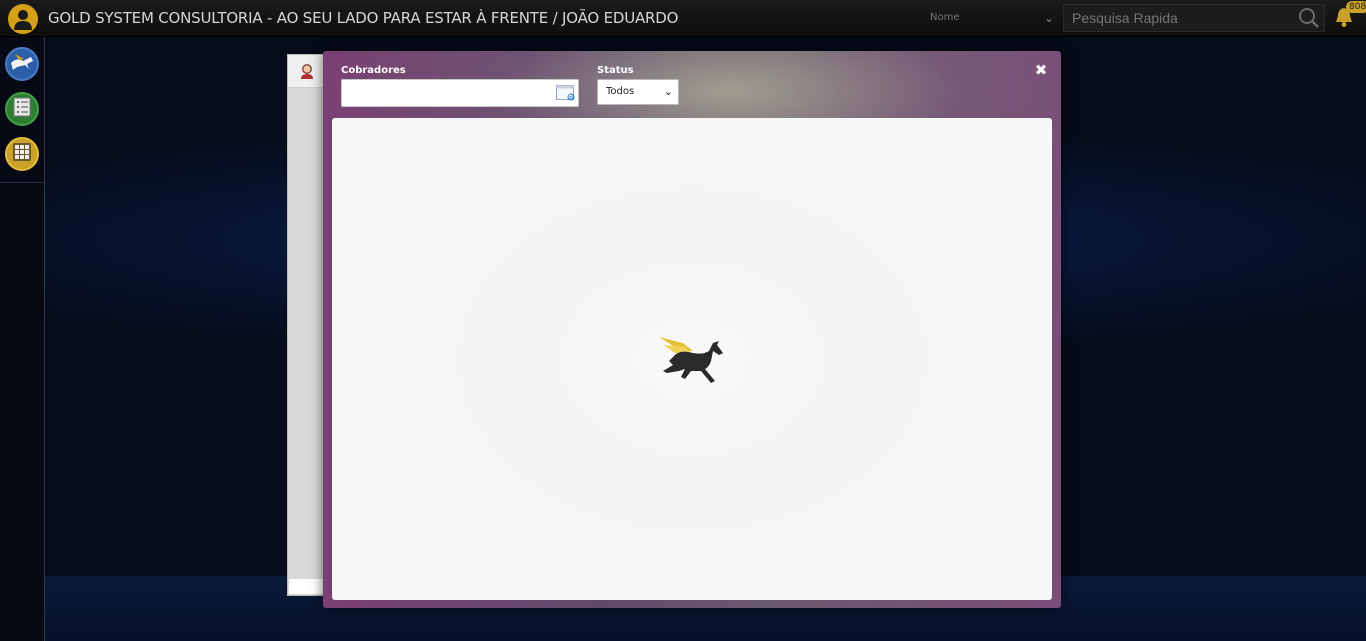 This screenshot has width=1366, height=641. Describe the element at coordinates (307, 586) in the screenshot. I see `background-window-footer` at that location.